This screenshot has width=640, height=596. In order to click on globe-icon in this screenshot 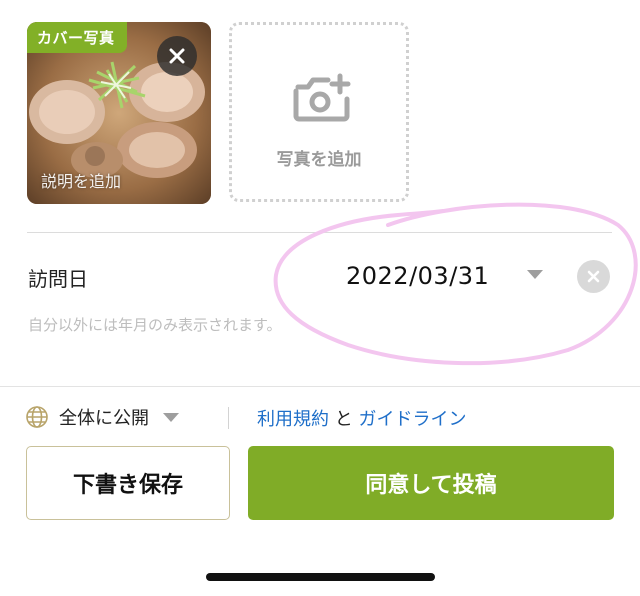, I will do `click(37, 417)`.